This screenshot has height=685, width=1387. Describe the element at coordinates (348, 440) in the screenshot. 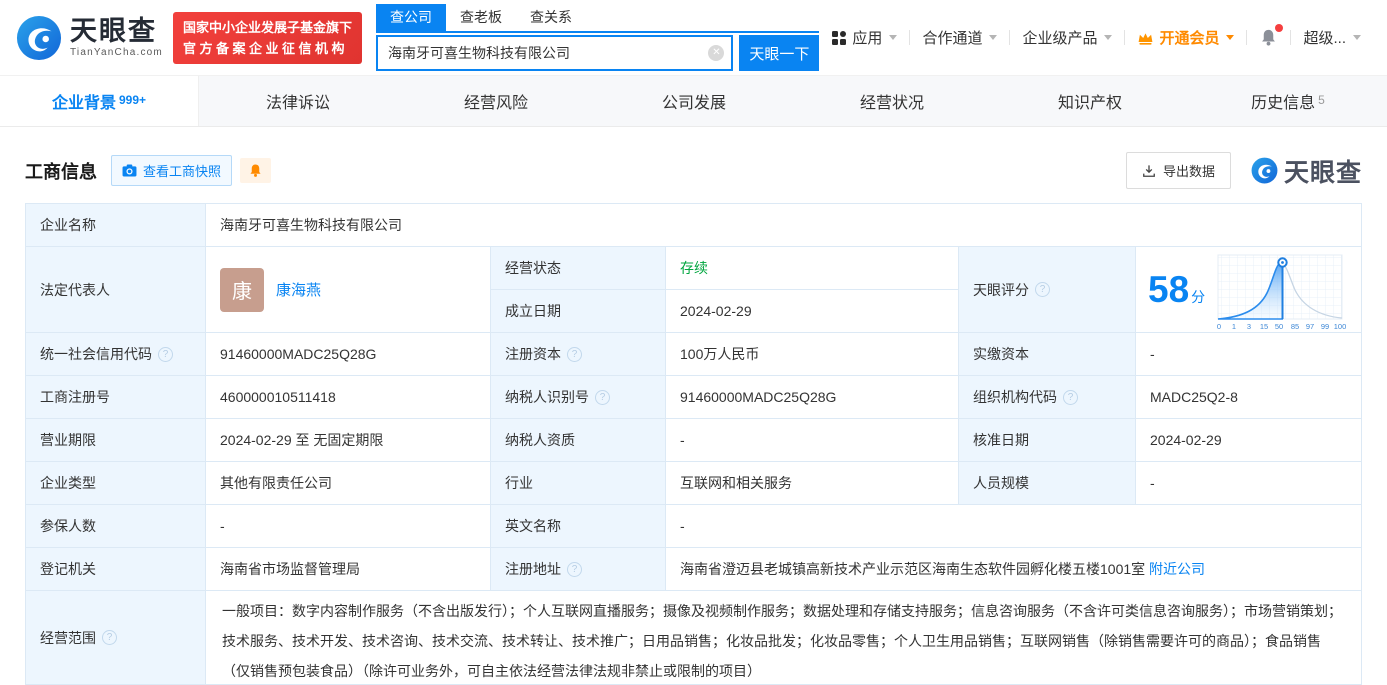

I see `value-business-term: 2024-02-29 至 无固定期限` at that location.